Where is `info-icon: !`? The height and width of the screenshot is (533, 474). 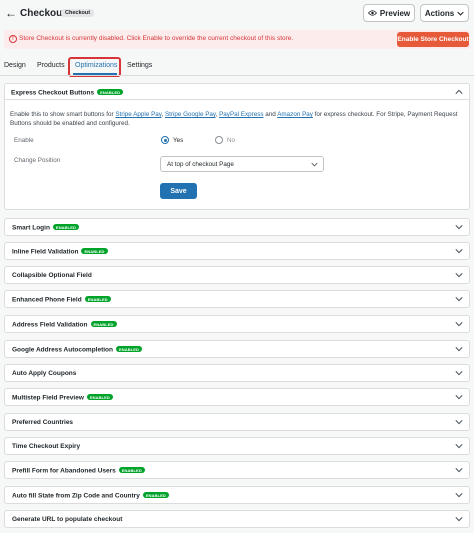 info-icon: ! is located at coordinates (13, 39).